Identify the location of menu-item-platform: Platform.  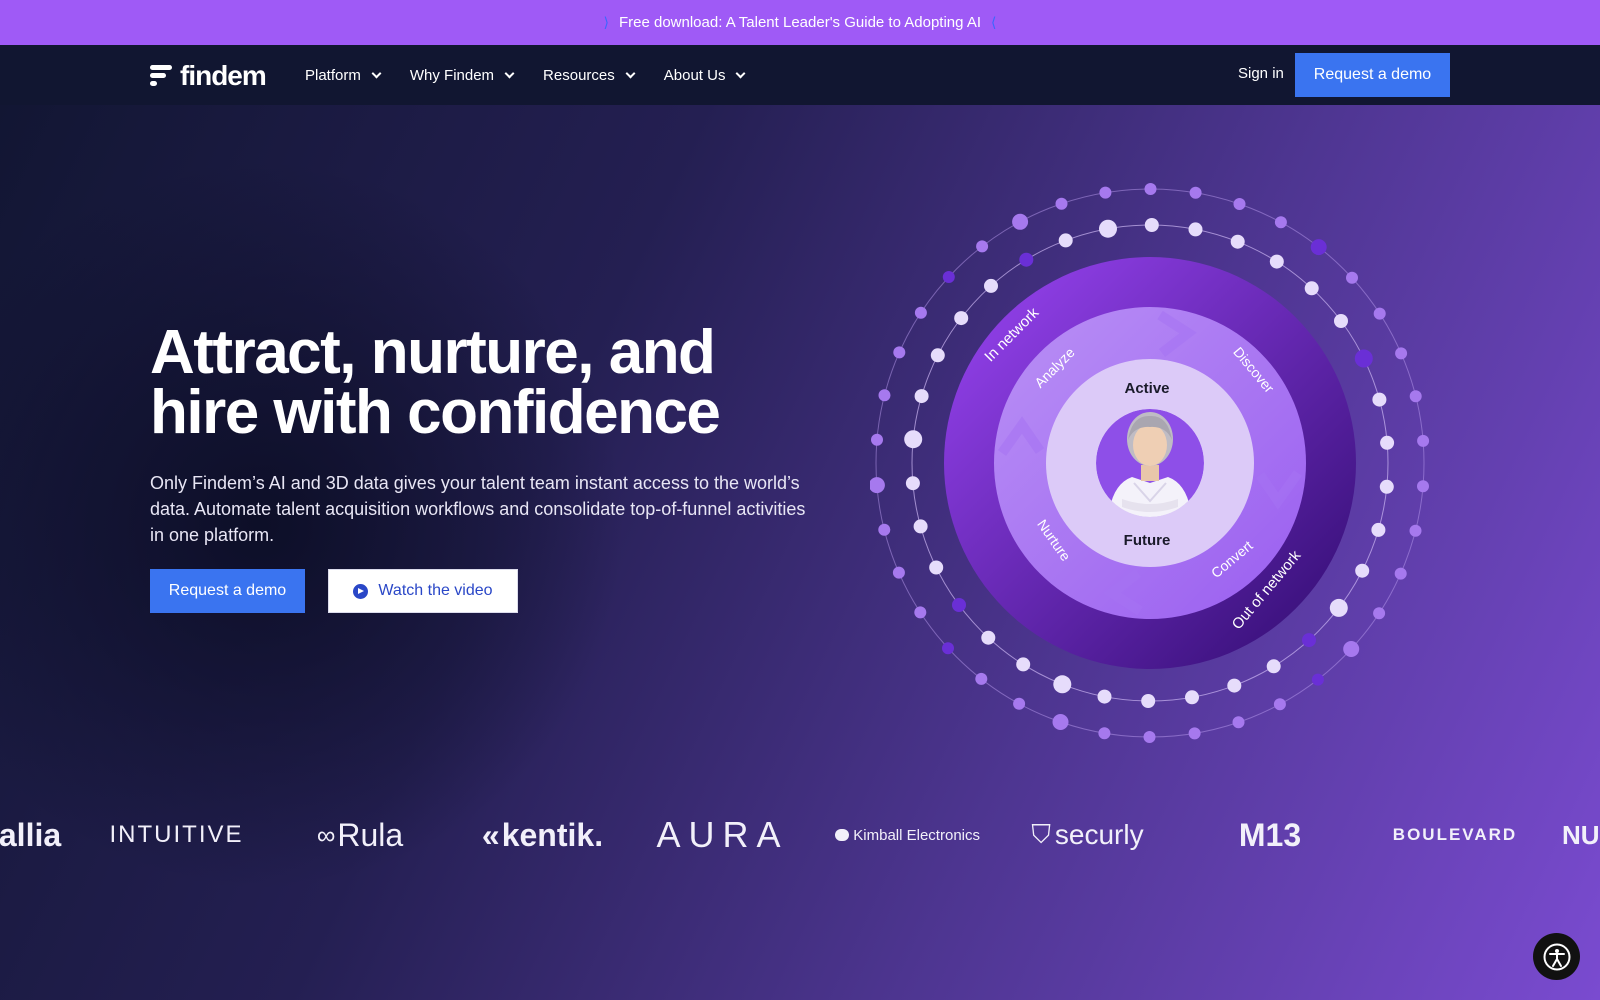
(343, 75).